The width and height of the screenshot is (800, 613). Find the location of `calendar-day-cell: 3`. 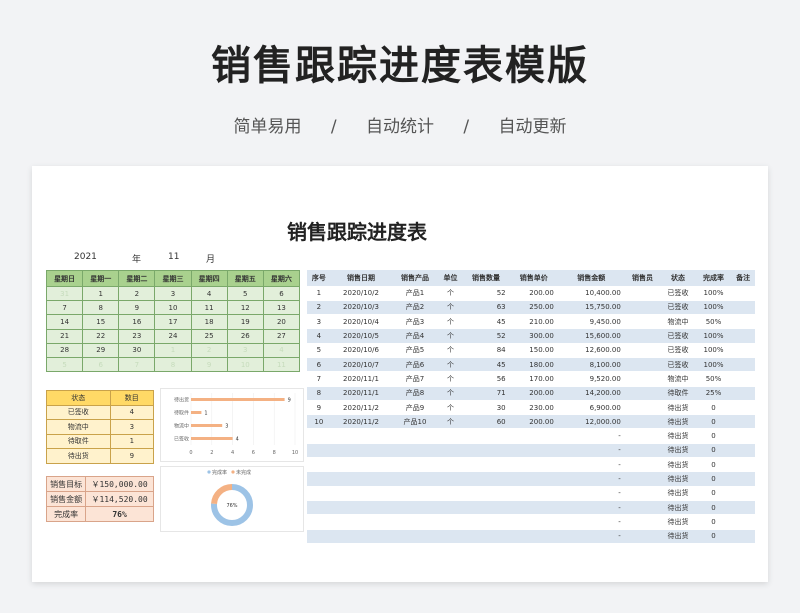

calendar-day-cell: 3 is located at coordinates (173, 293).